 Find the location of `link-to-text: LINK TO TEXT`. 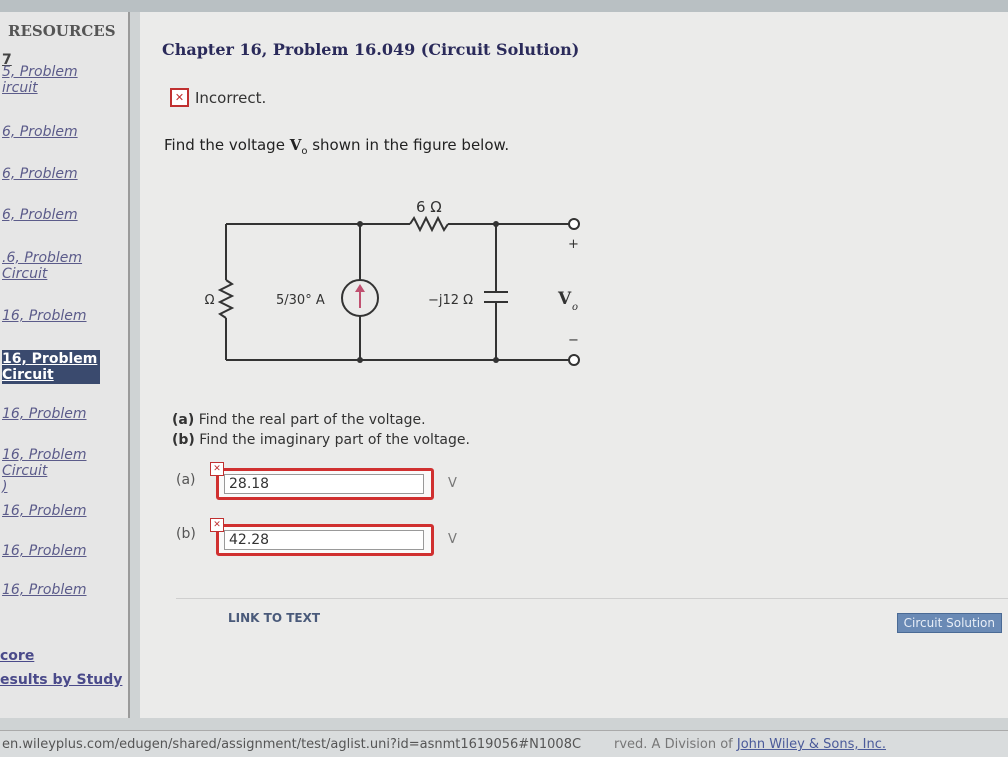

link-to-text: LINK TO TEXT is located at coordinates (274, 618).